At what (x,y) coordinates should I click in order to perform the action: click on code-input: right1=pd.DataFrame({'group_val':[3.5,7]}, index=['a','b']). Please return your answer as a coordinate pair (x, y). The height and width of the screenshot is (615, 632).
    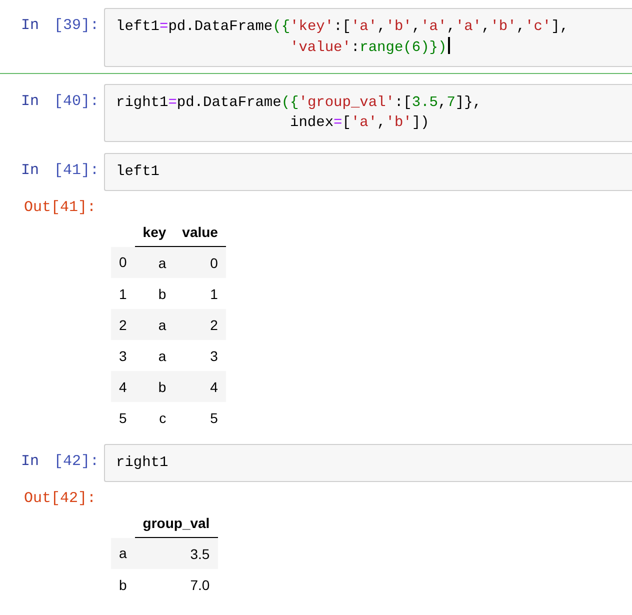
    Looking at the image, I should click on (368, 113).